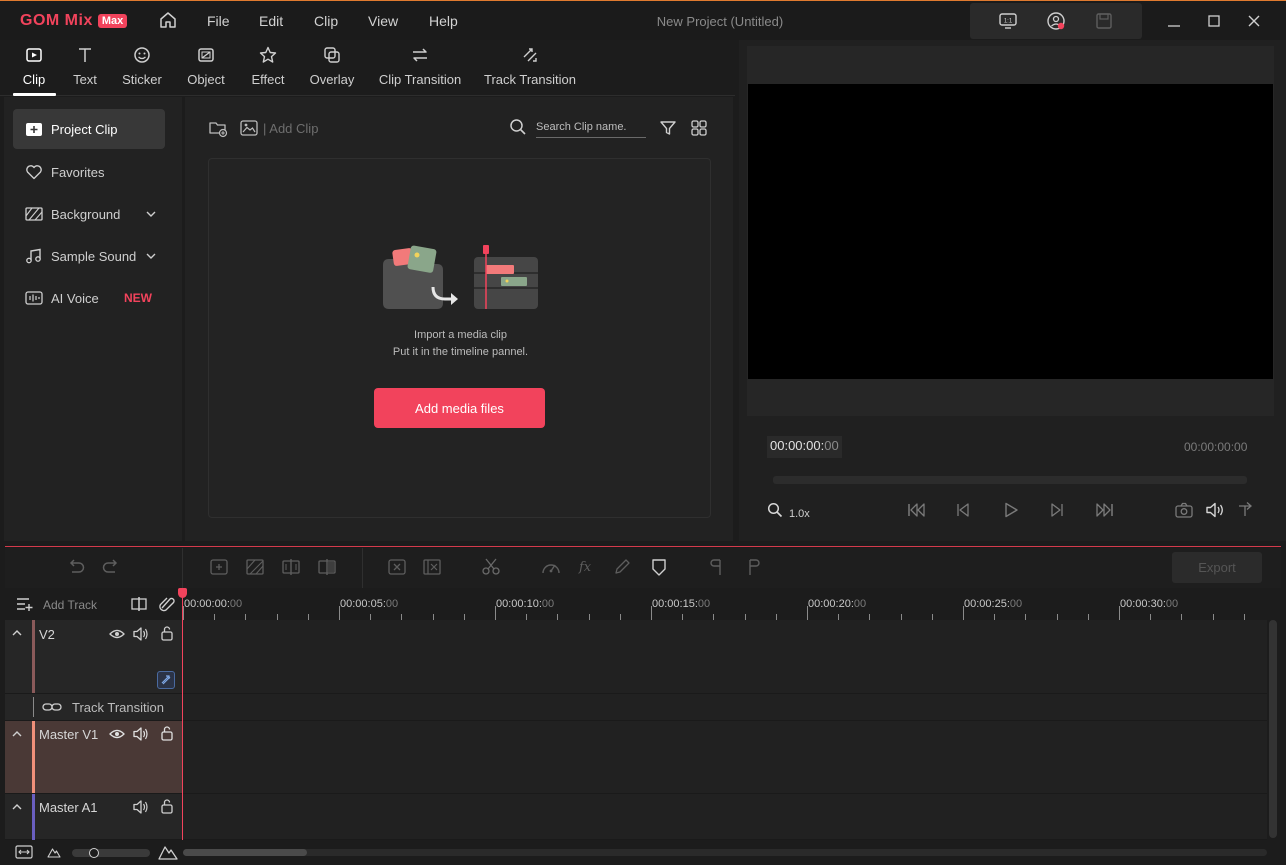 This screenshot has height=865, width=1286. I want to click on zoom-slider-track, so click(111, 853).